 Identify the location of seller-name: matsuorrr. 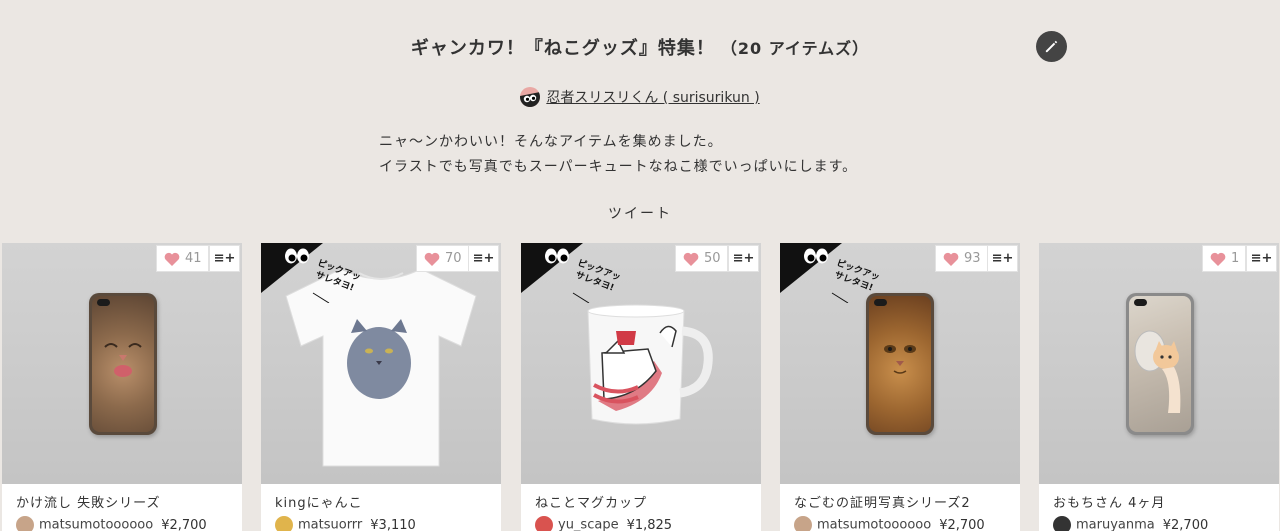
(330, 524).